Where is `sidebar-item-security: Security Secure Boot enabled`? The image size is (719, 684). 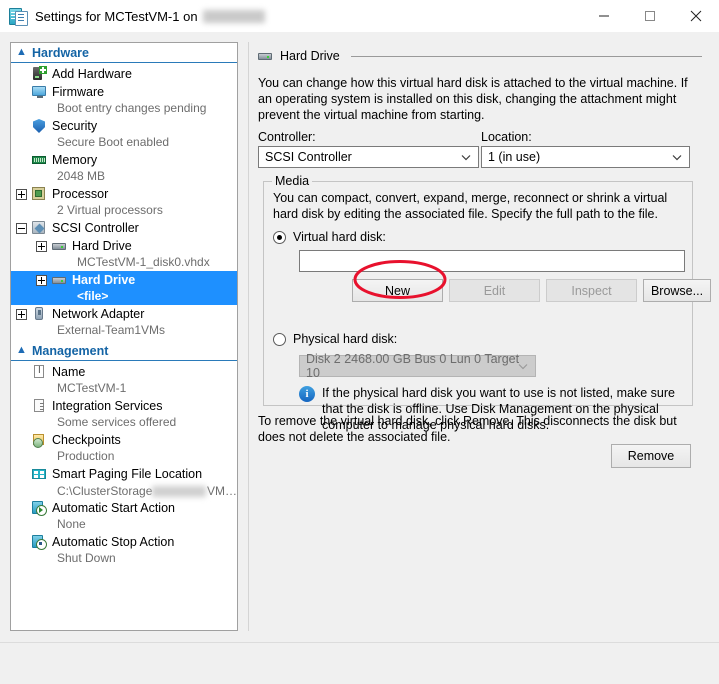 sidebar-item-security: Security Secure Boot enabled is located at coordinates (124, 134).